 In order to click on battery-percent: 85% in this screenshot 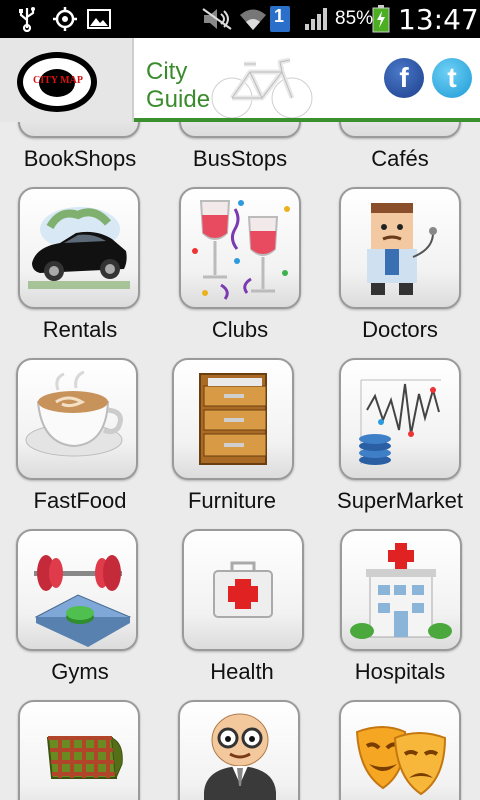, I will do `click(354, 18)`.